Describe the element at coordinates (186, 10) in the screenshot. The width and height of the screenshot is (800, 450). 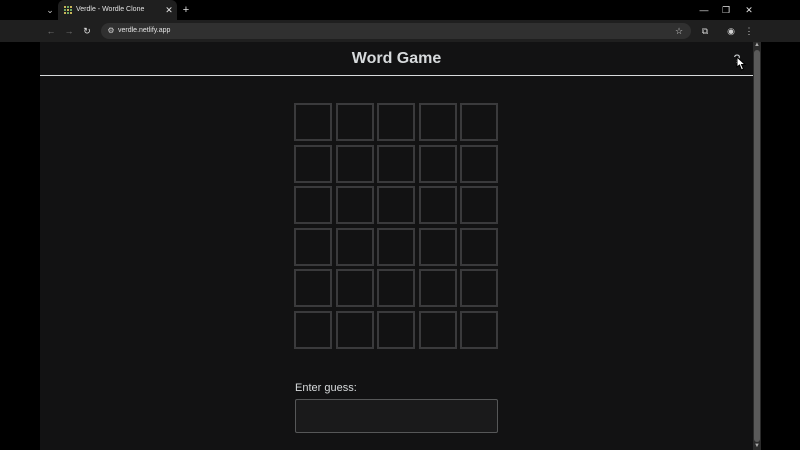
I see `new-tab-icon: +` at that location.